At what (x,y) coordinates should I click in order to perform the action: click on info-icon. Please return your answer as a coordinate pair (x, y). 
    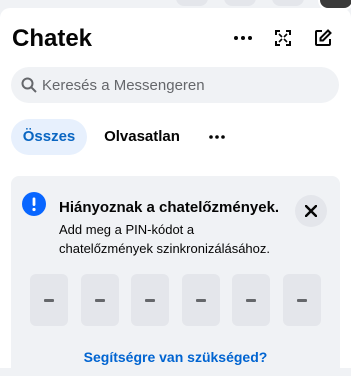
    Looking at the image, I should click on (34, 204).